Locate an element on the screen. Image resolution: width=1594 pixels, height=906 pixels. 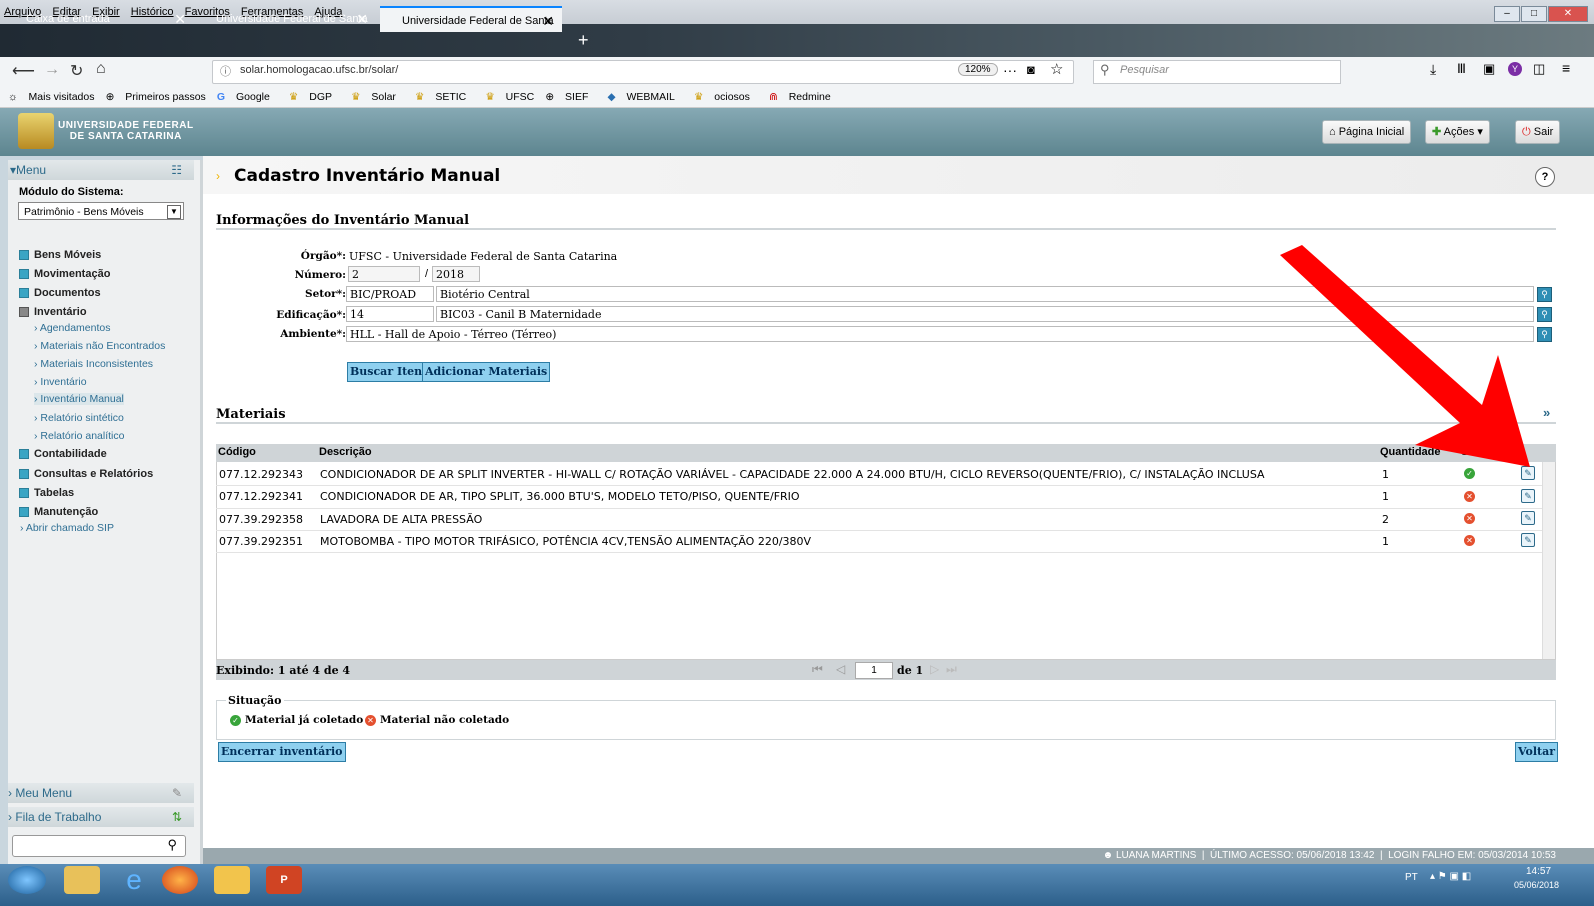
sidebar-subitem-relatorio-analitico: › Relatório analítico is located at coordinates (79, 436).